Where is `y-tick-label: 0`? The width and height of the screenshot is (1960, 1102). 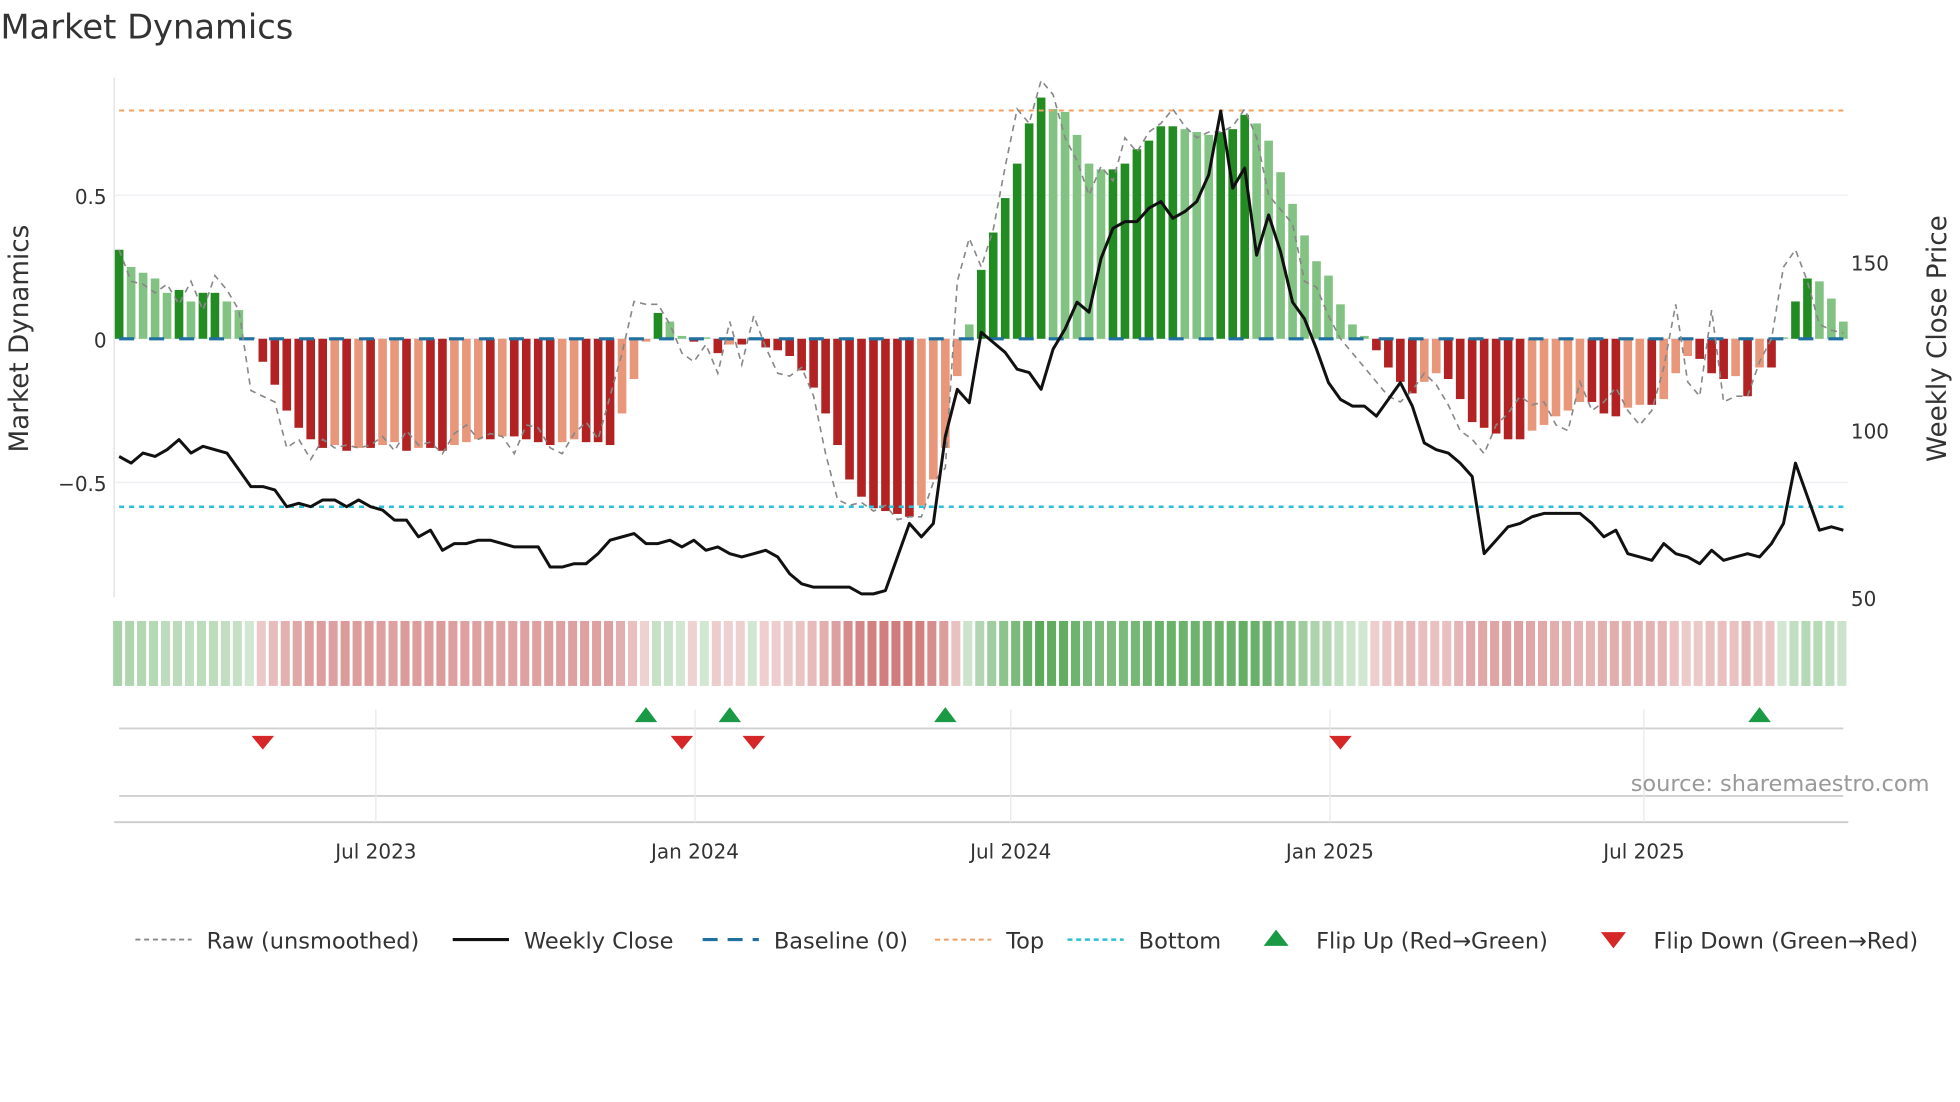
y-tick-label: 0 is located at coordinates (100, 341).